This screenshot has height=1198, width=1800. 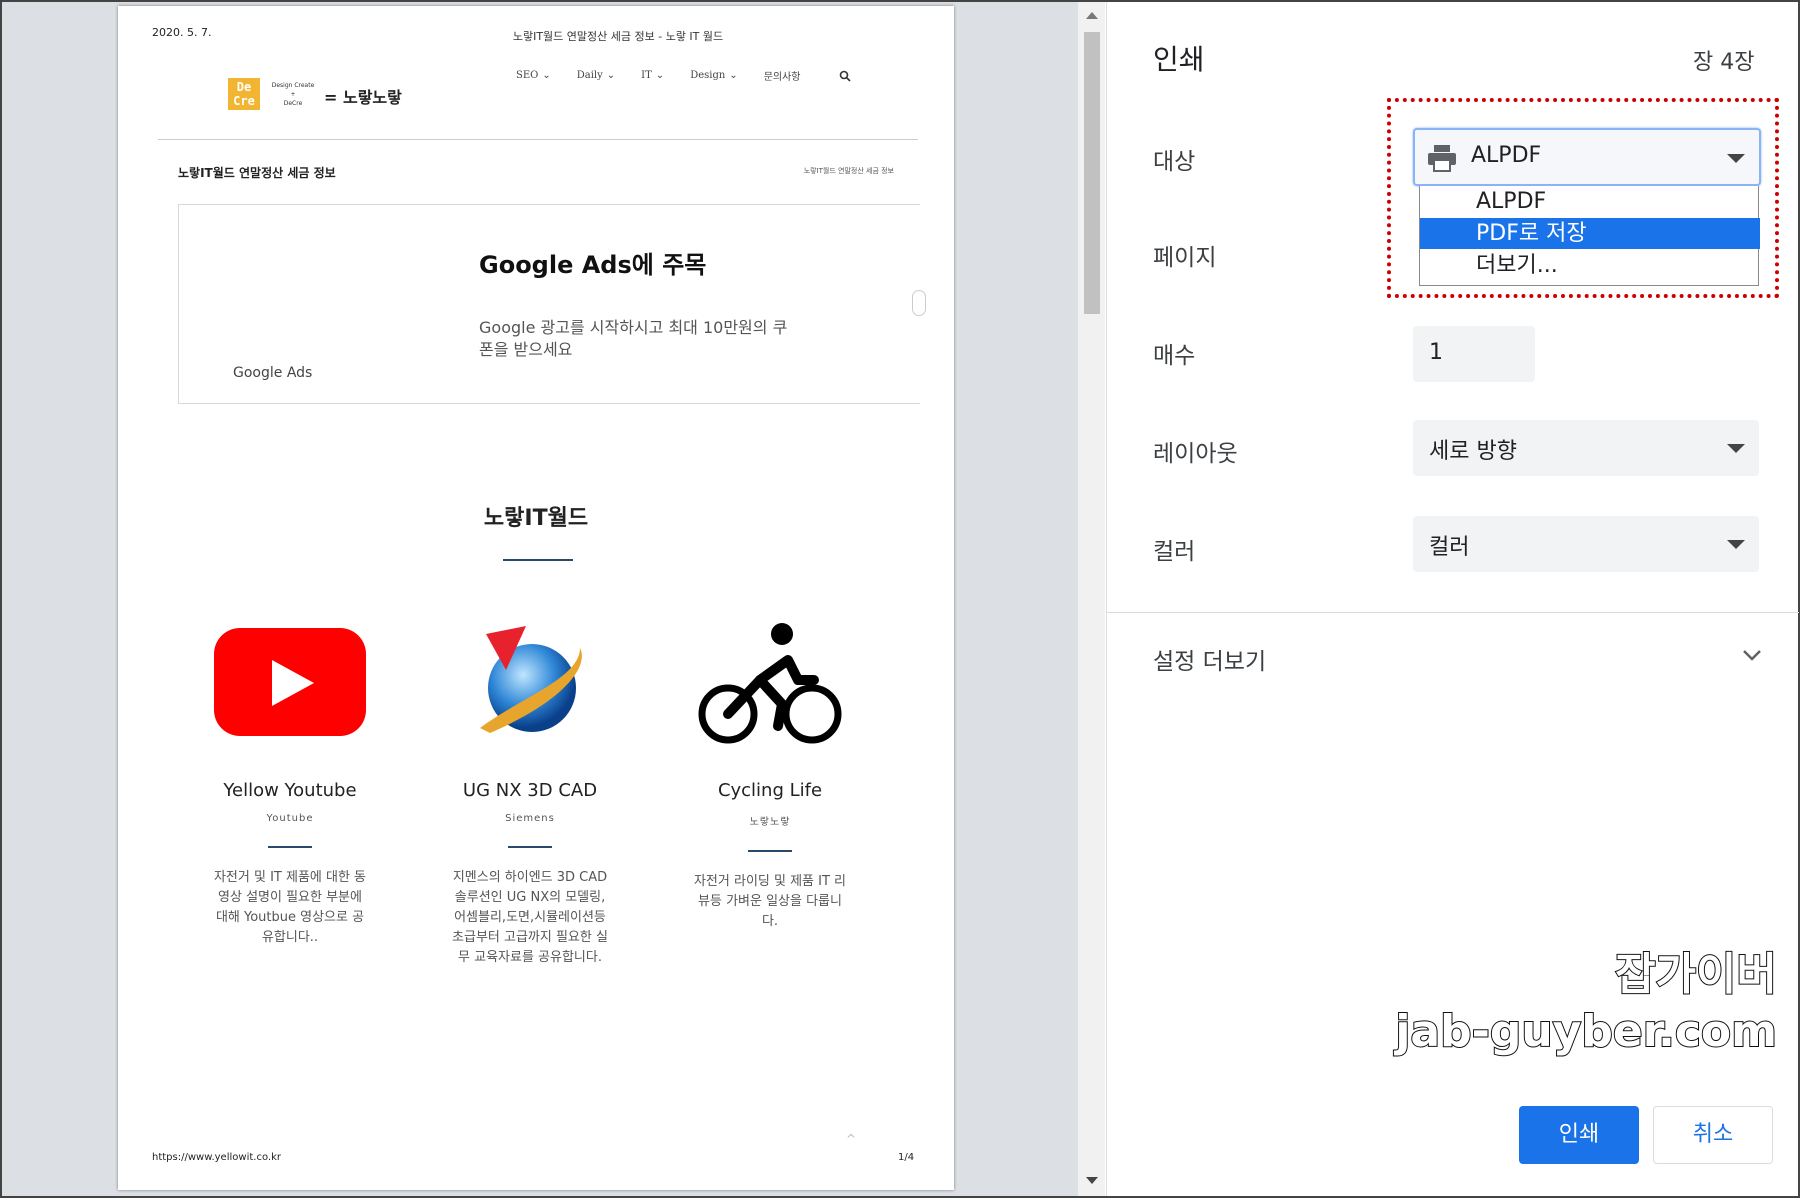 I want to click on nav-item-daily: Daily ⌄, so click(x=596, y=75).